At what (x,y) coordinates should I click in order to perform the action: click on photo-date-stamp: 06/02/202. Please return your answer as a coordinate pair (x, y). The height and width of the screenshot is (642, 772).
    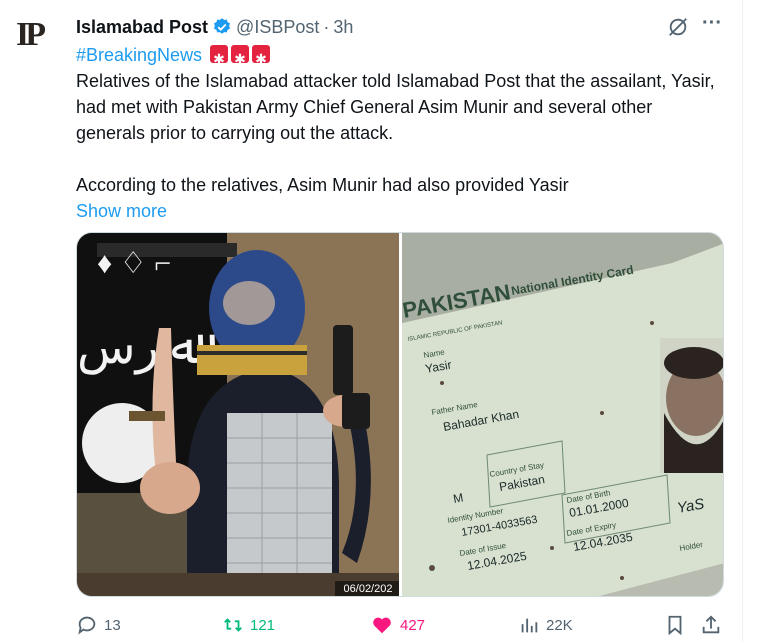
    Looking at the image, I should click on (368, 588).